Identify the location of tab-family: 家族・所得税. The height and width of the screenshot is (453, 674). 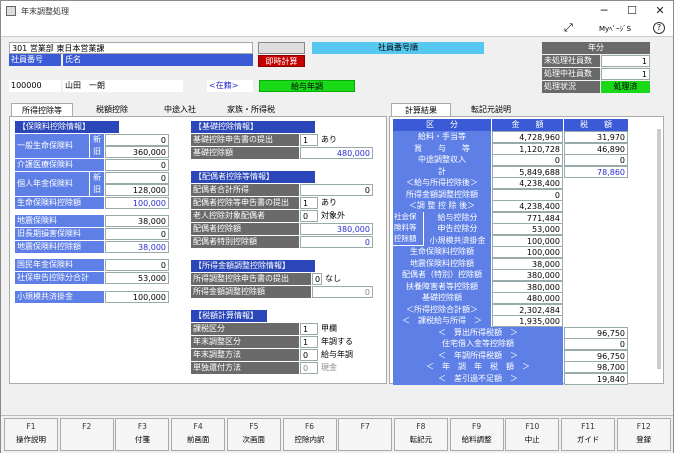
(251, 109).